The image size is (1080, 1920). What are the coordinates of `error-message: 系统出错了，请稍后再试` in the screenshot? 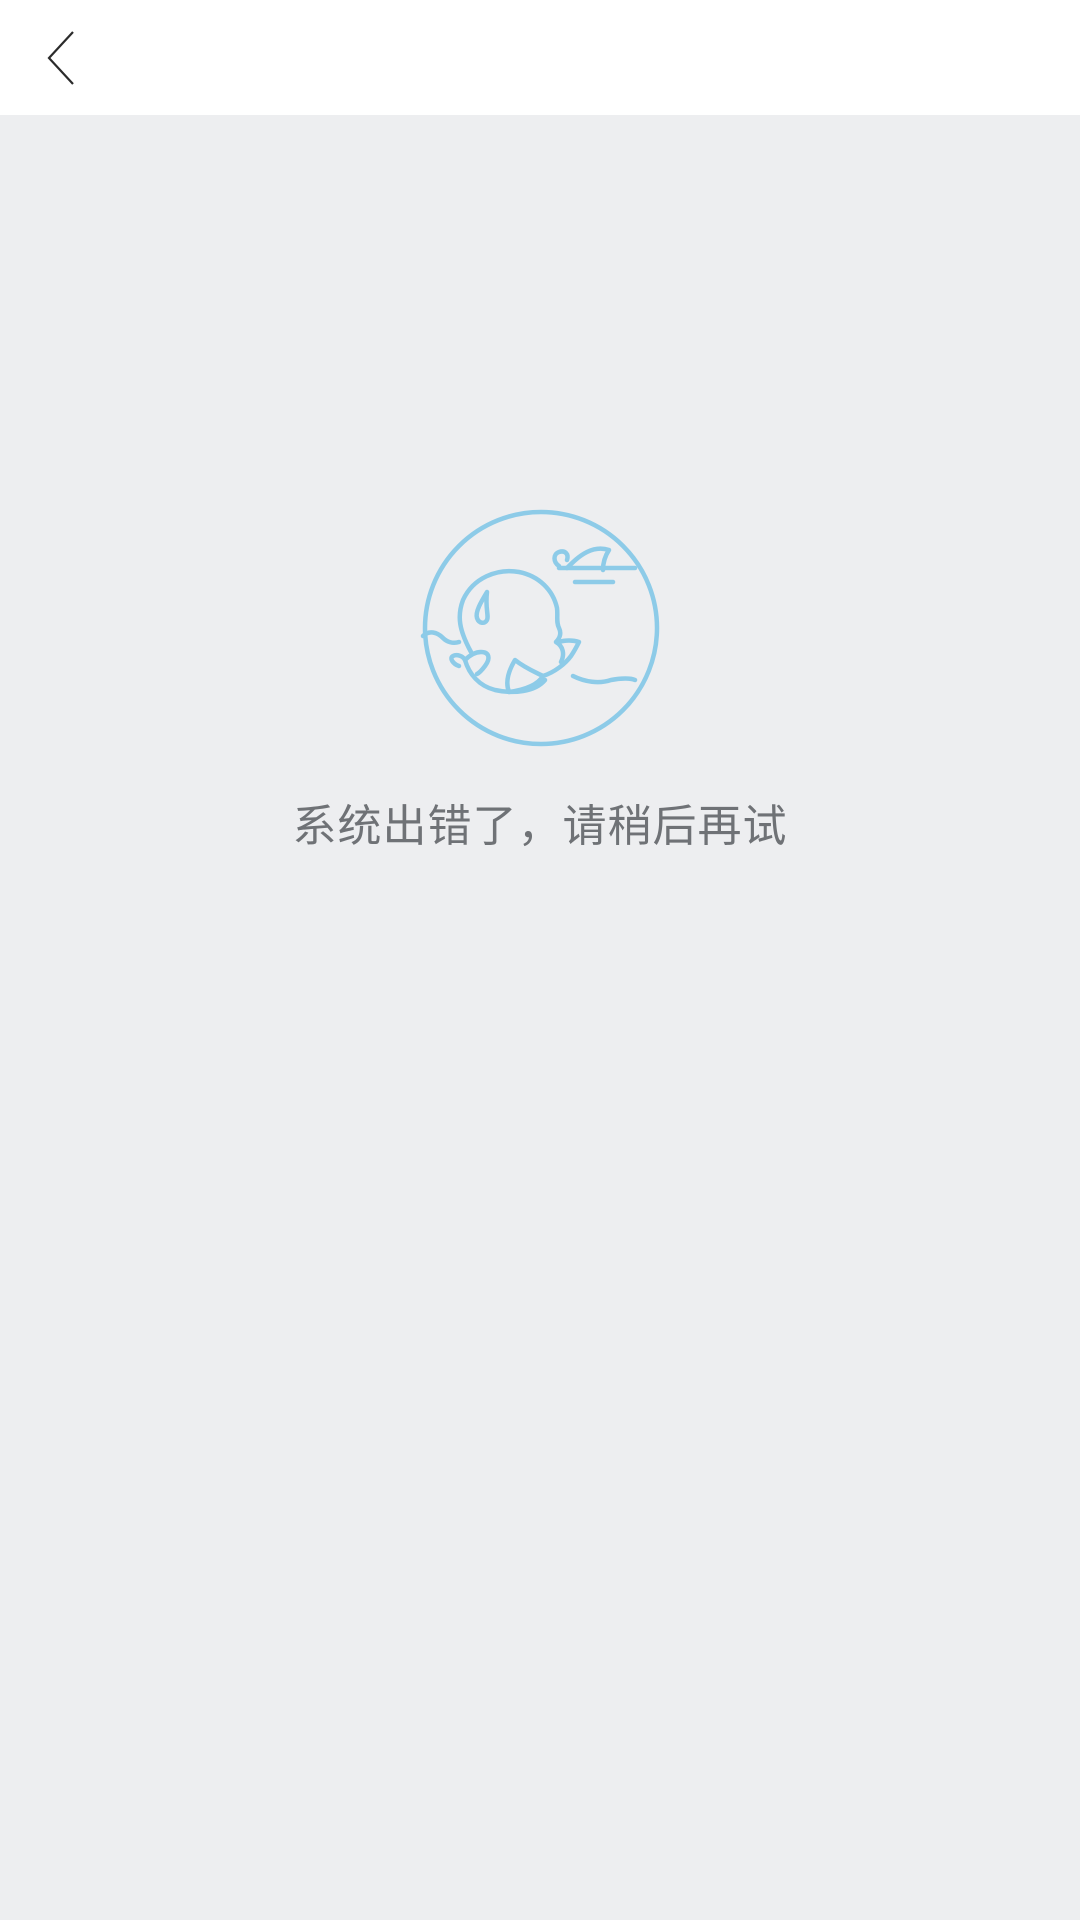 It's located at (540, 826).